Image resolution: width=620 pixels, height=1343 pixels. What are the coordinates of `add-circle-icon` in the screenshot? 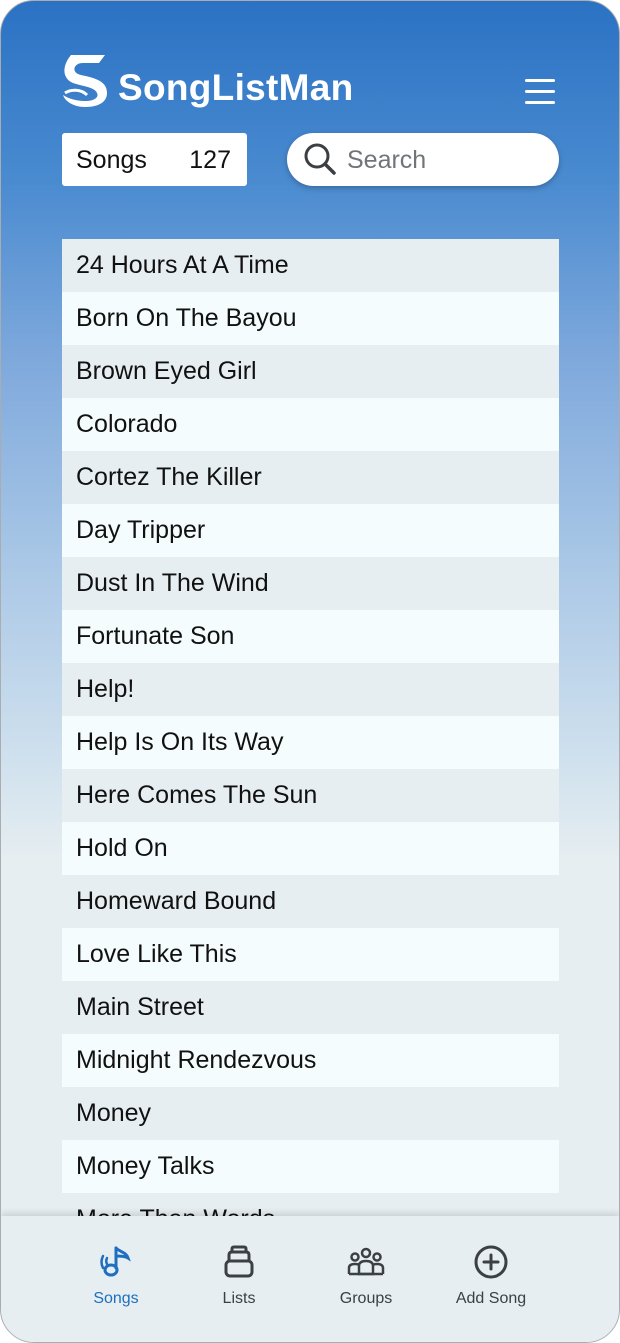 It's located at (491, 1262).